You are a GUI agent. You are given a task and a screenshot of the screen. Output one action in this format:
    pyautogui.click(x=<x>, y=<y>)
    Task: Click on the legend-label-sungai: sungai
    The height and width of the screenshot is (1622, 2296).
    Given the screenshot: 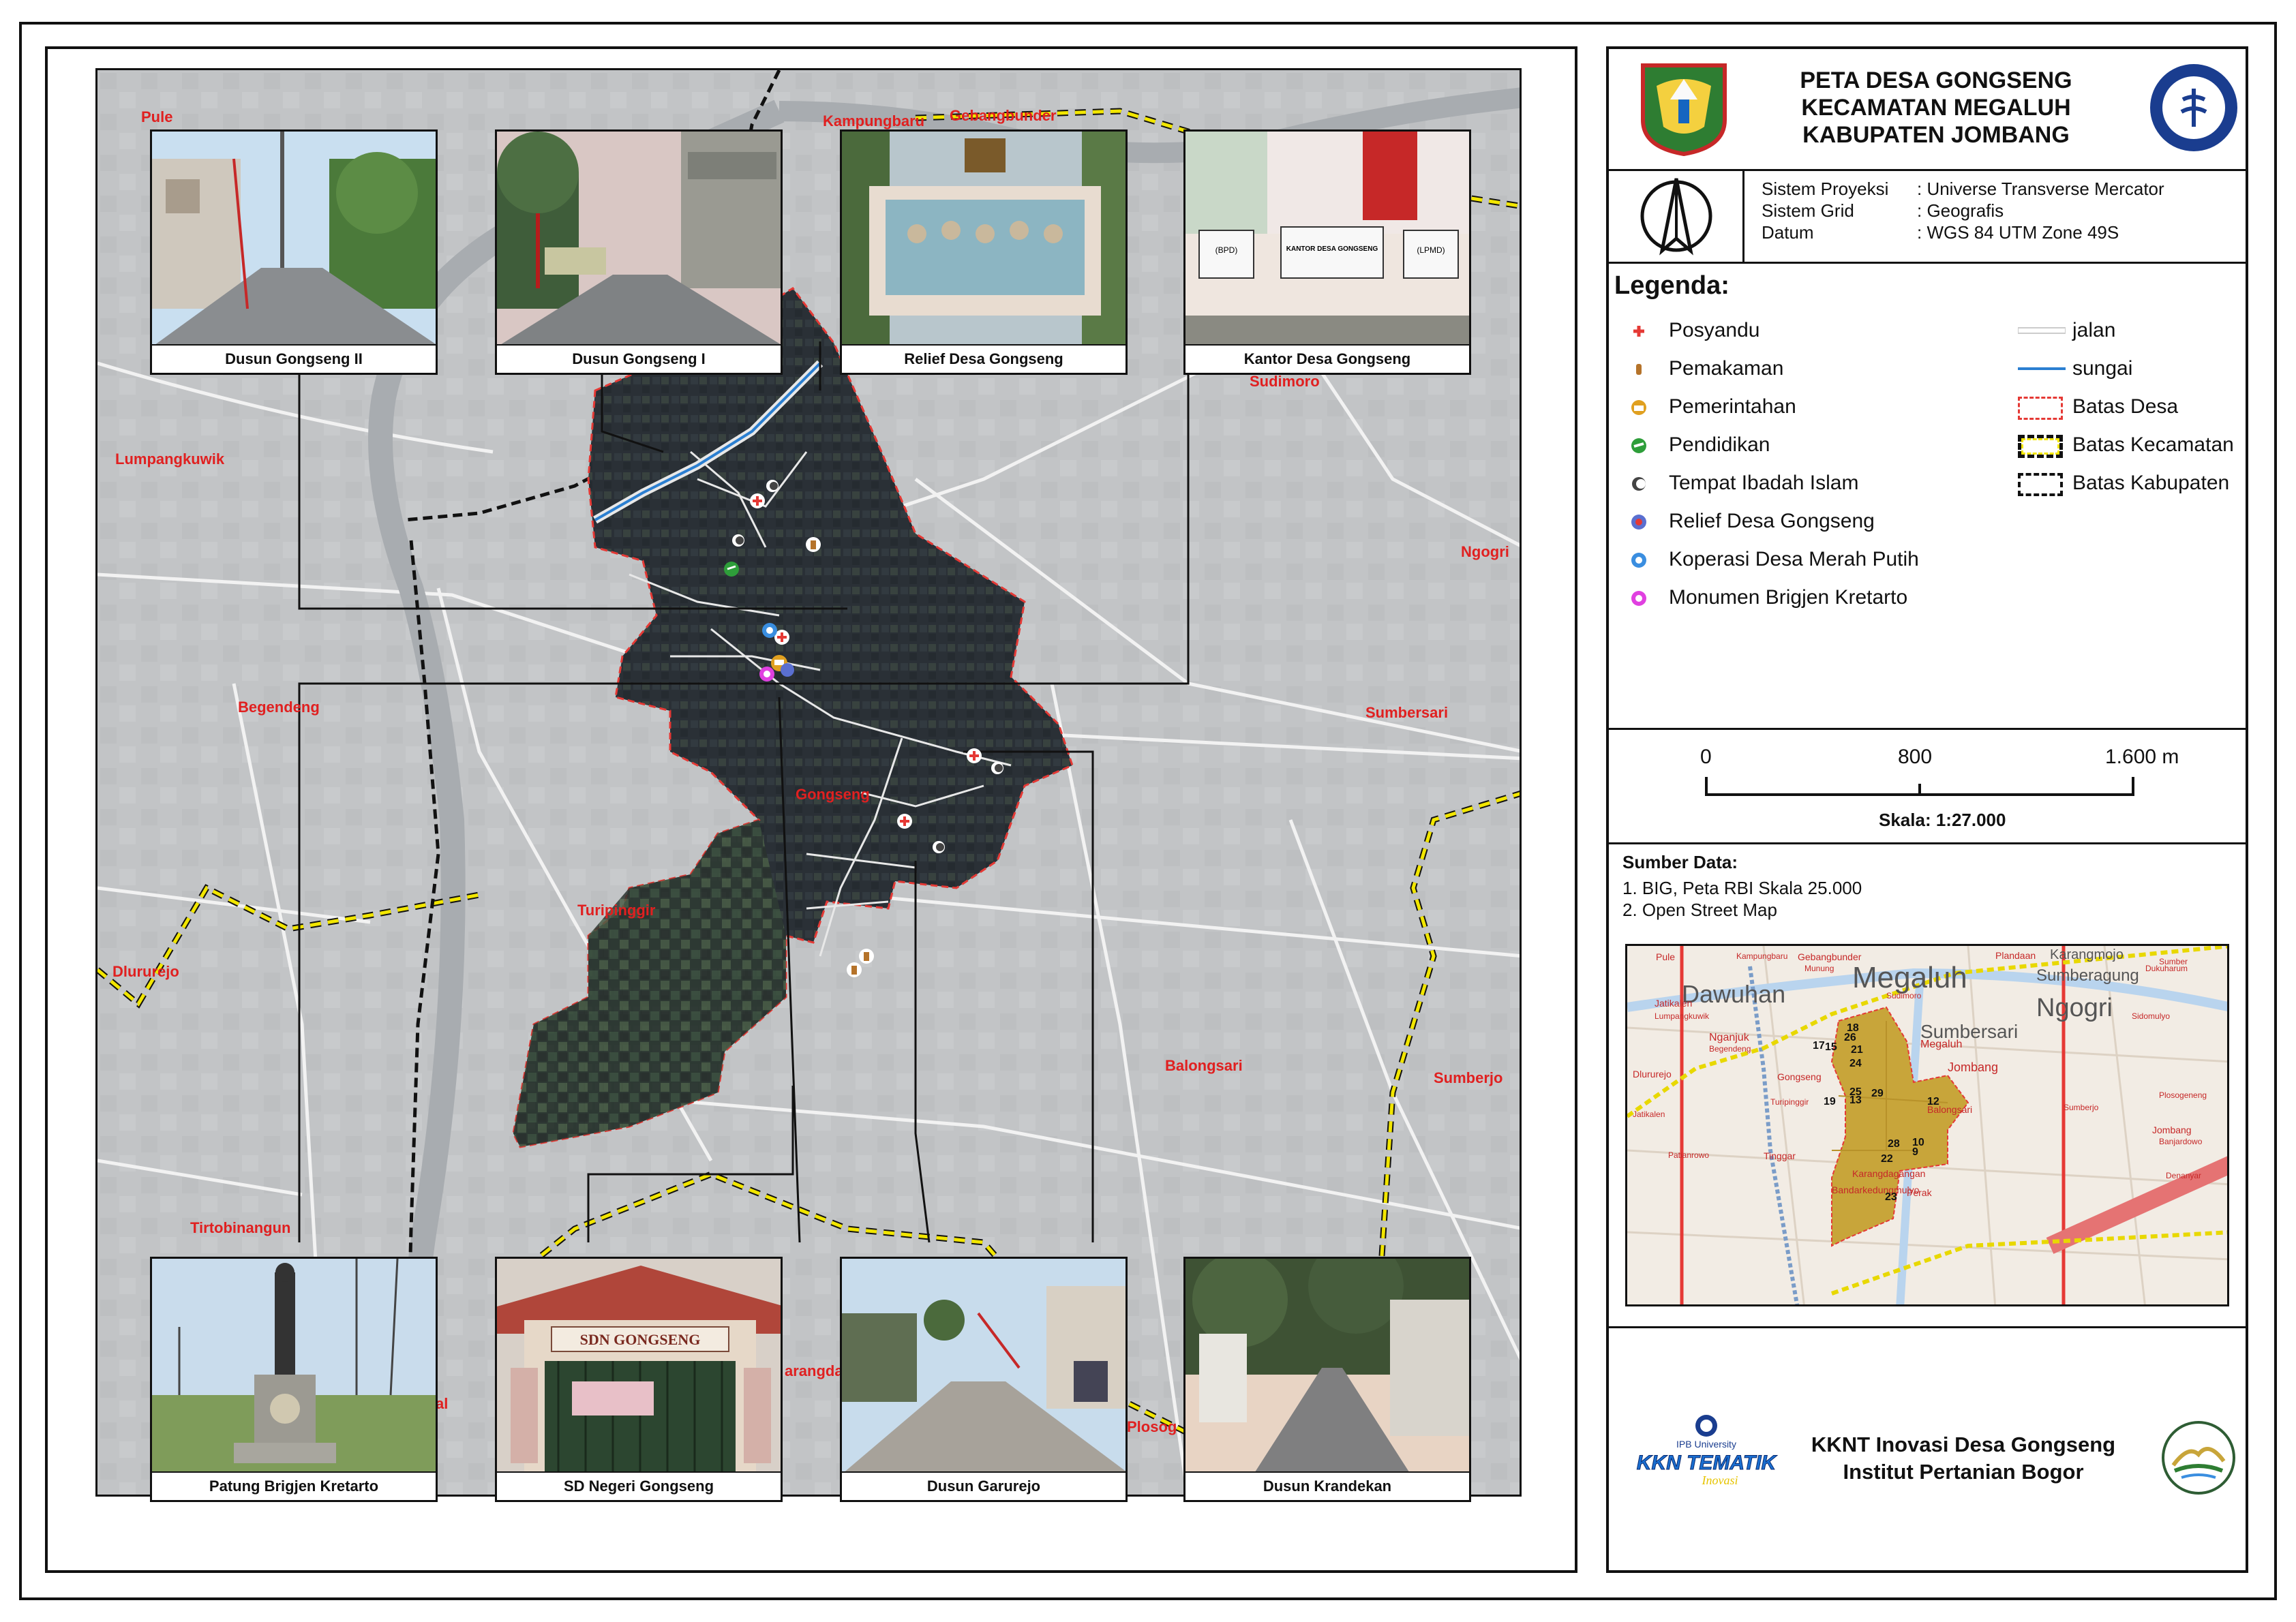 What is the action you would take?
    pyautogui.click(x=2102, y=368)
    